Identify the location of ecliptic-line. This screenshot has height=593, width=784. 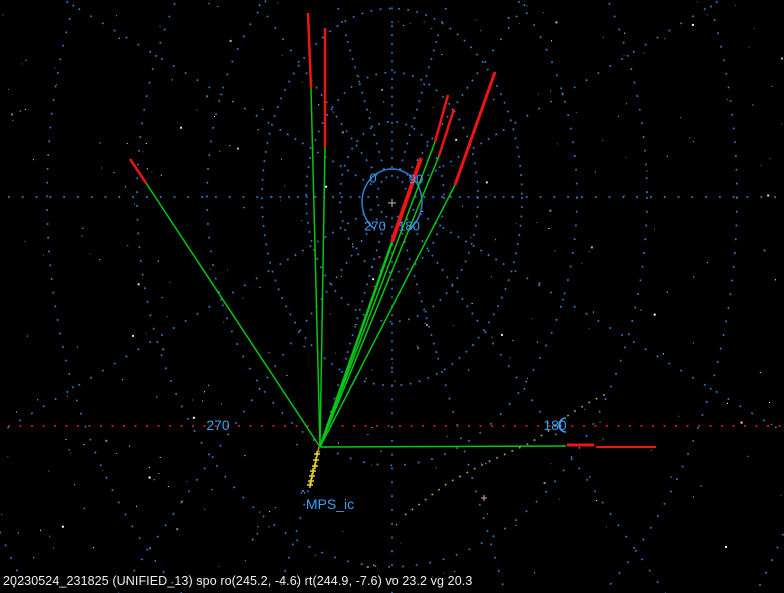
(506, 454).